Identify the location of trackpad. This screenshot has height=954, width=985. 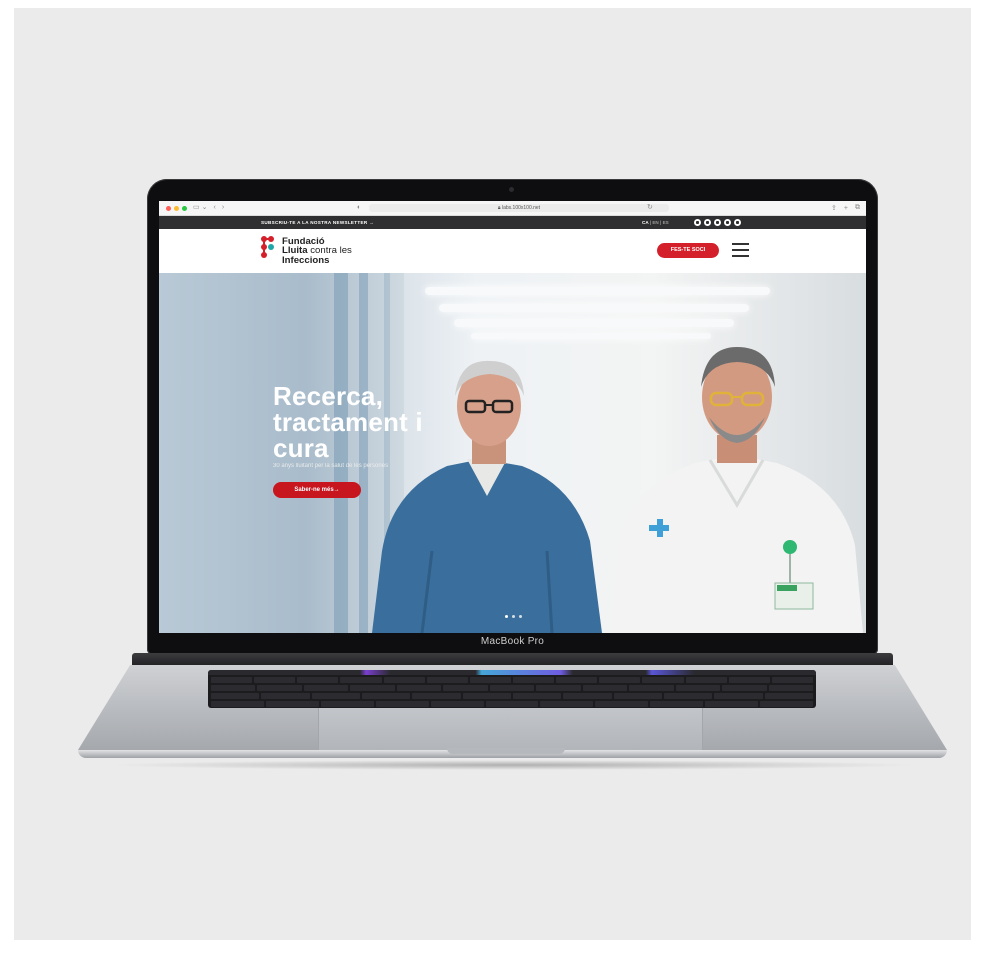
(510, 729).